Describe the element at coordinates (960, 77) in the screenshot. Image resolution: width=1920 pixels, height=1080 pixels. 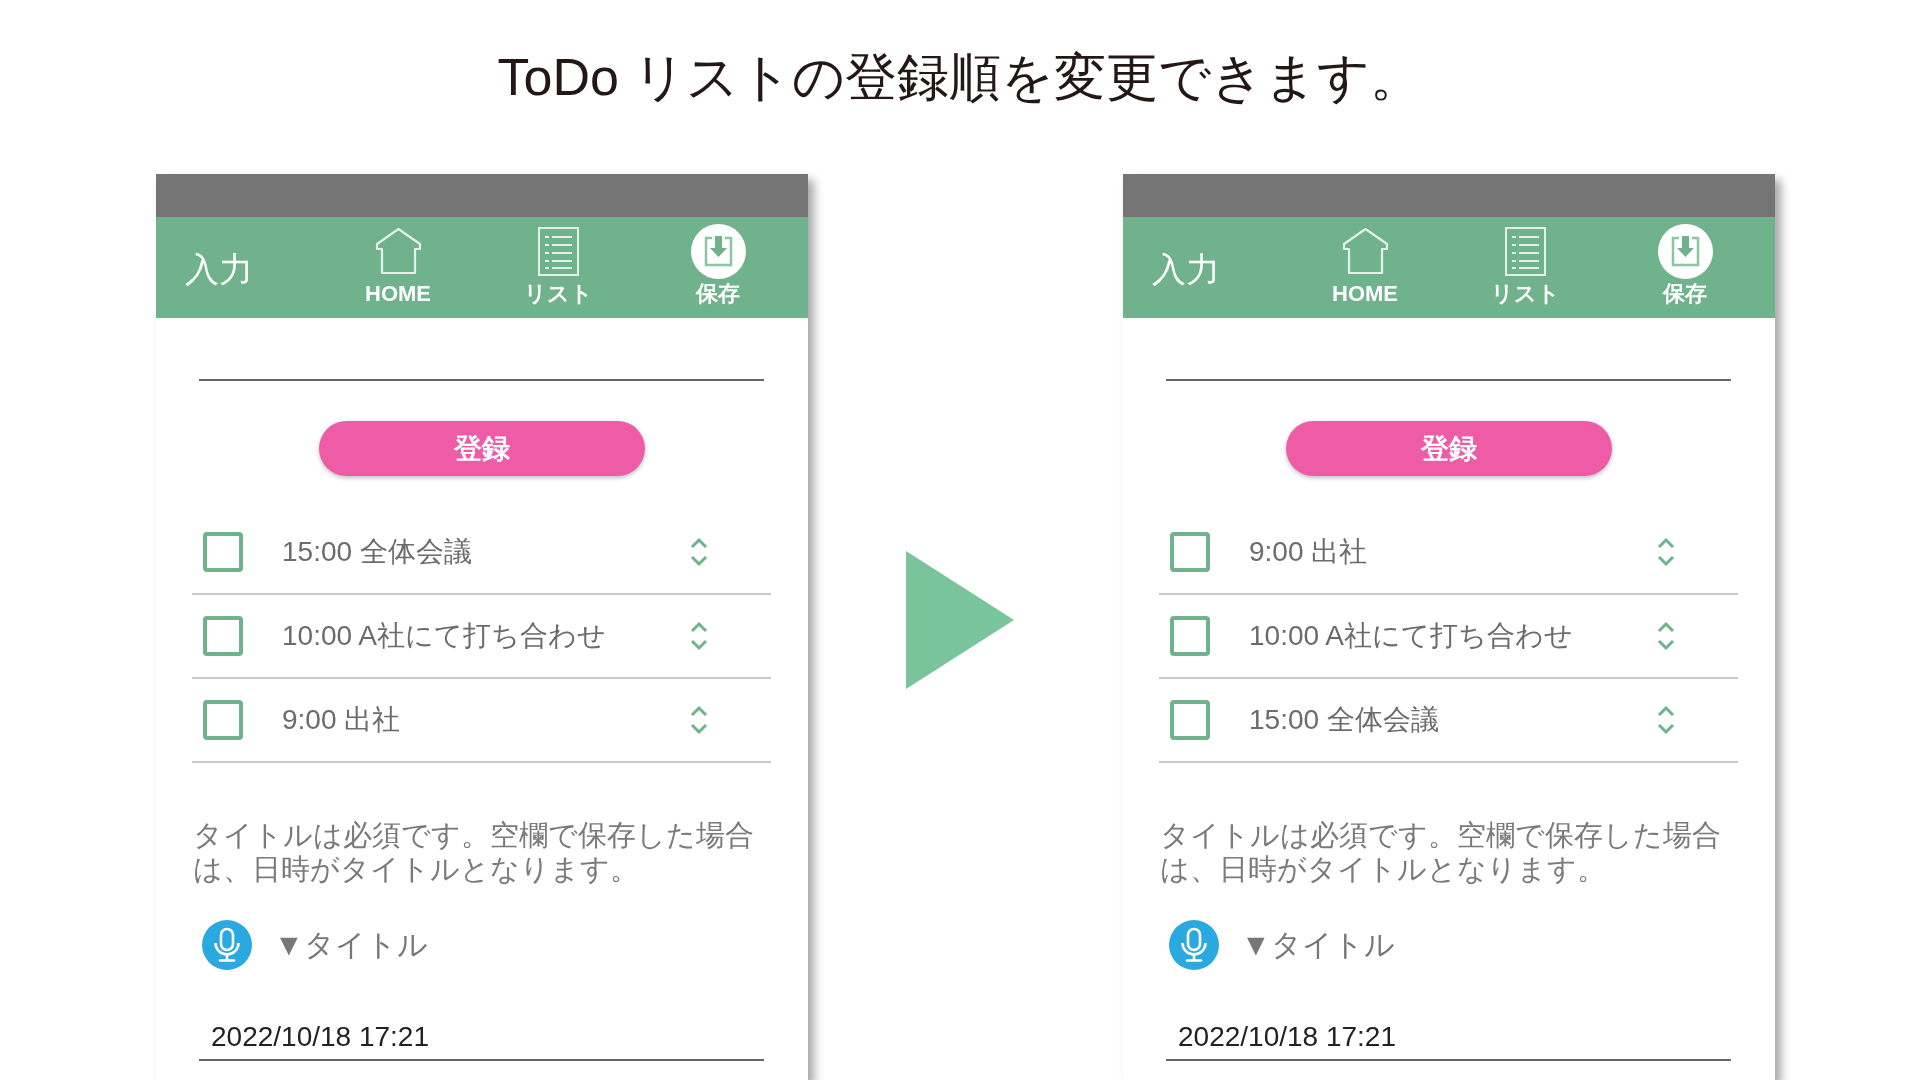
I see `page-heading: ToDo リストの登録順を変更できます。` at that location.